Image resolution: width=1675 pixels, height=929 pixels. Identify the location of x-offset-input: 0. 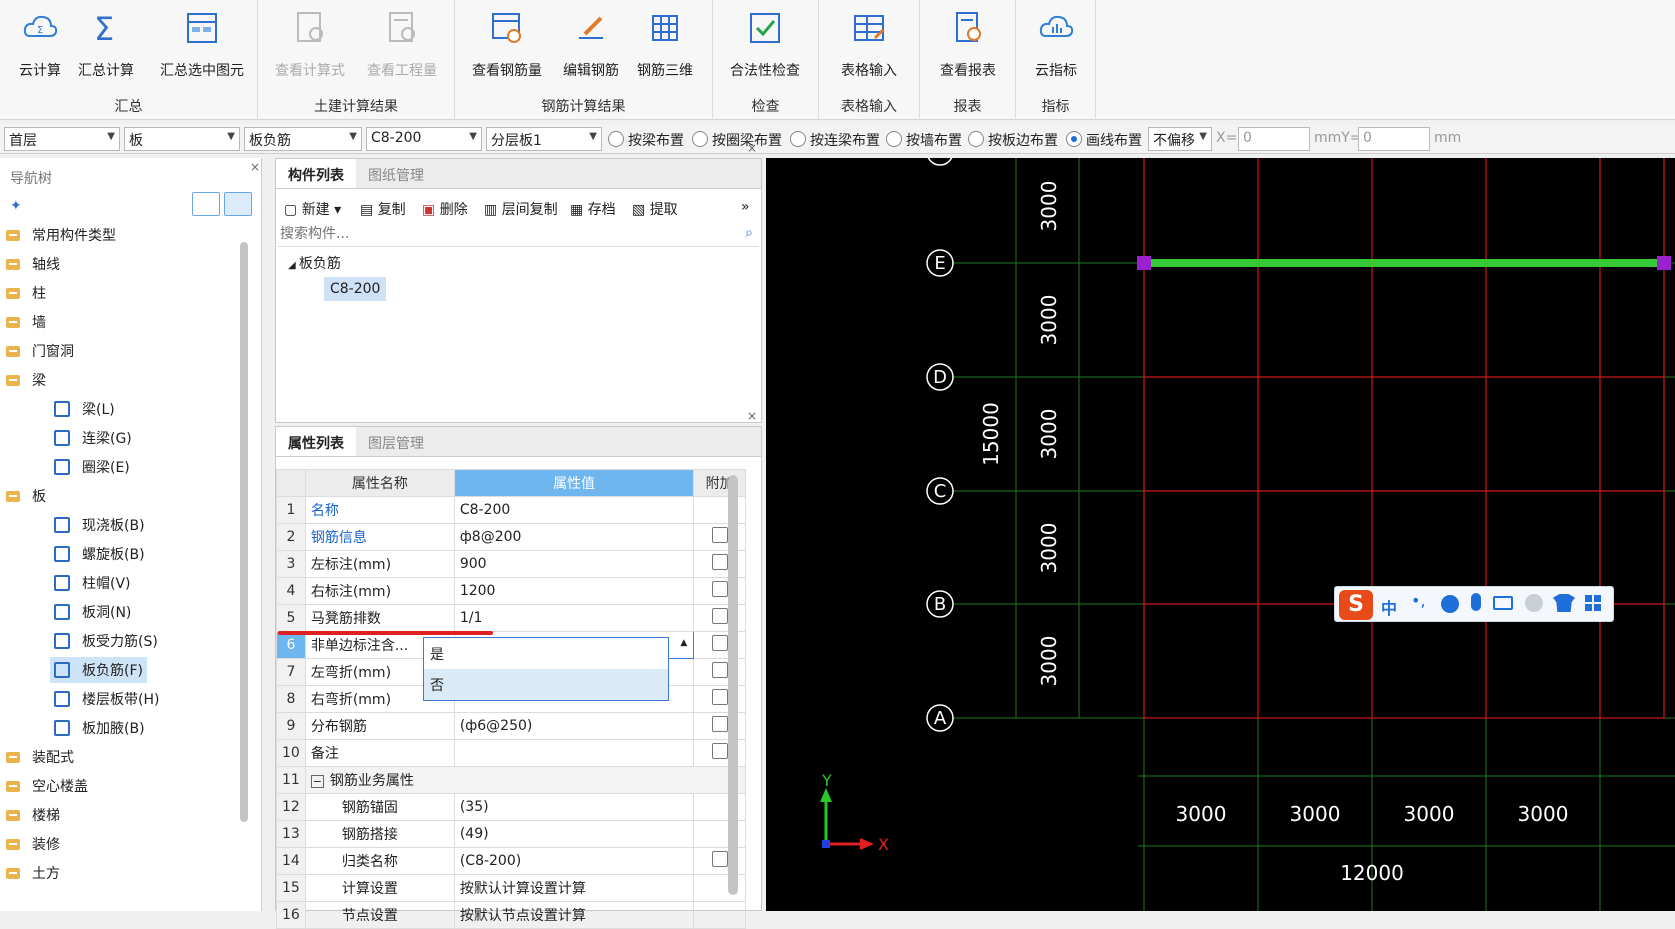
(1274, 139).